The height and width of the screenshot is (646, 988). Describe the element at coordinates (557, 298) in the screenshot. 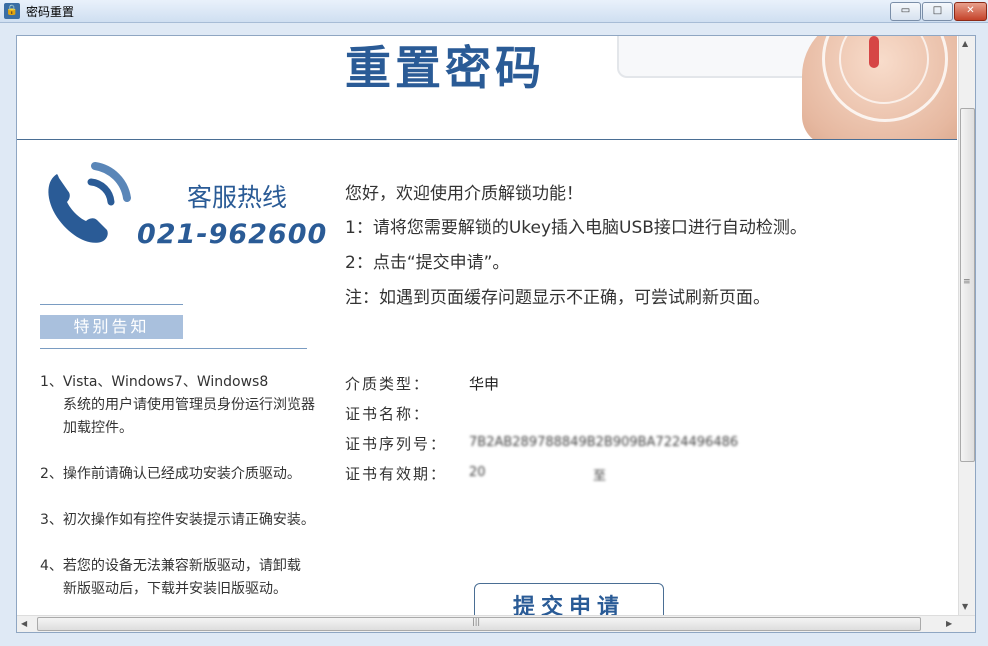

I see `intro-note: 注：如遇到页面缓存问题显示不正确，可尝试刷新页面。` at that location.